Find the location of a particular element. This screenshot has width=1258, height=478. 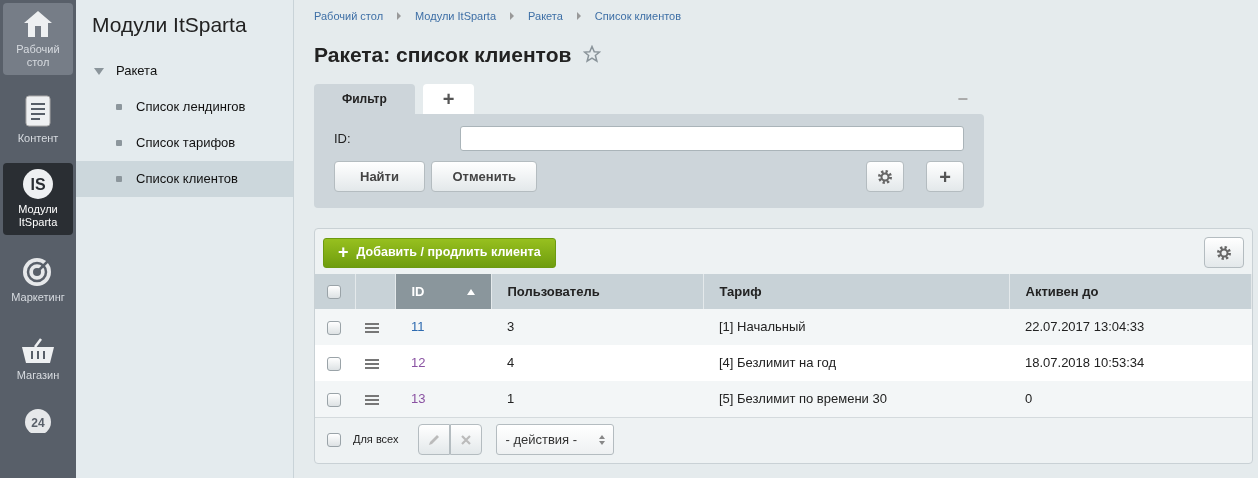

cancel-button: Отменить is located at coordinates (484, 176).